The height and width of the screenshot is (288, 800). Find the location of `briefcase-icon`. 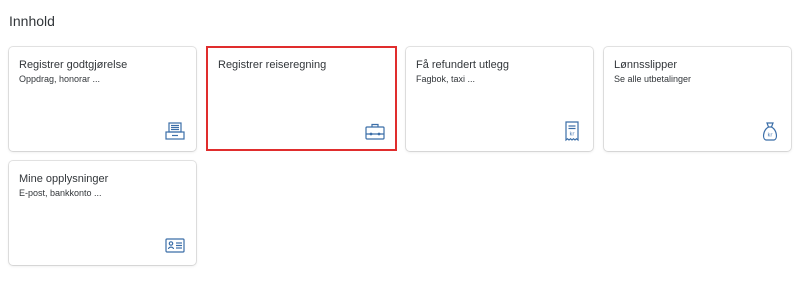

briefcase-icon is located at coordinates (375, 131).